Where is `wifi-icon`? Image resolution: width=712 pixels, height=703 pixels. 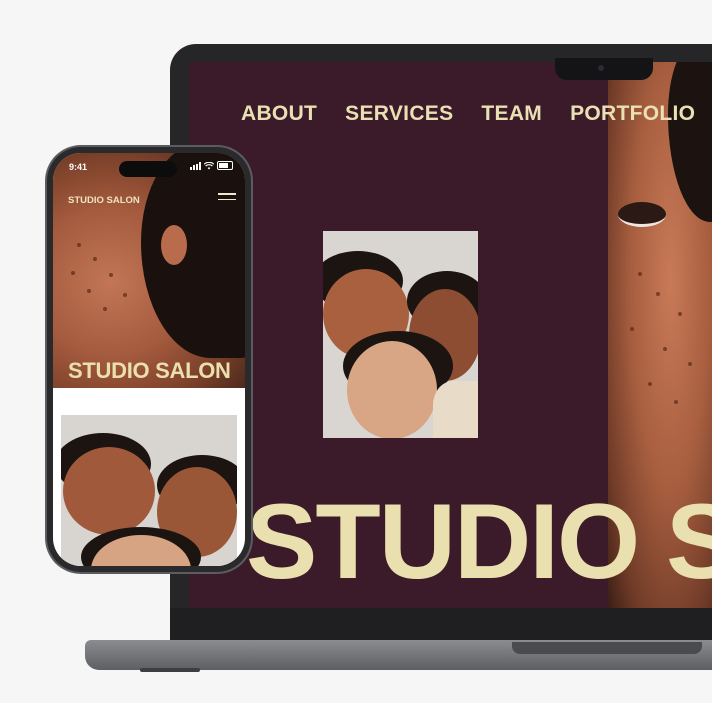 wifi-icon is located at coordinates (209, 166).